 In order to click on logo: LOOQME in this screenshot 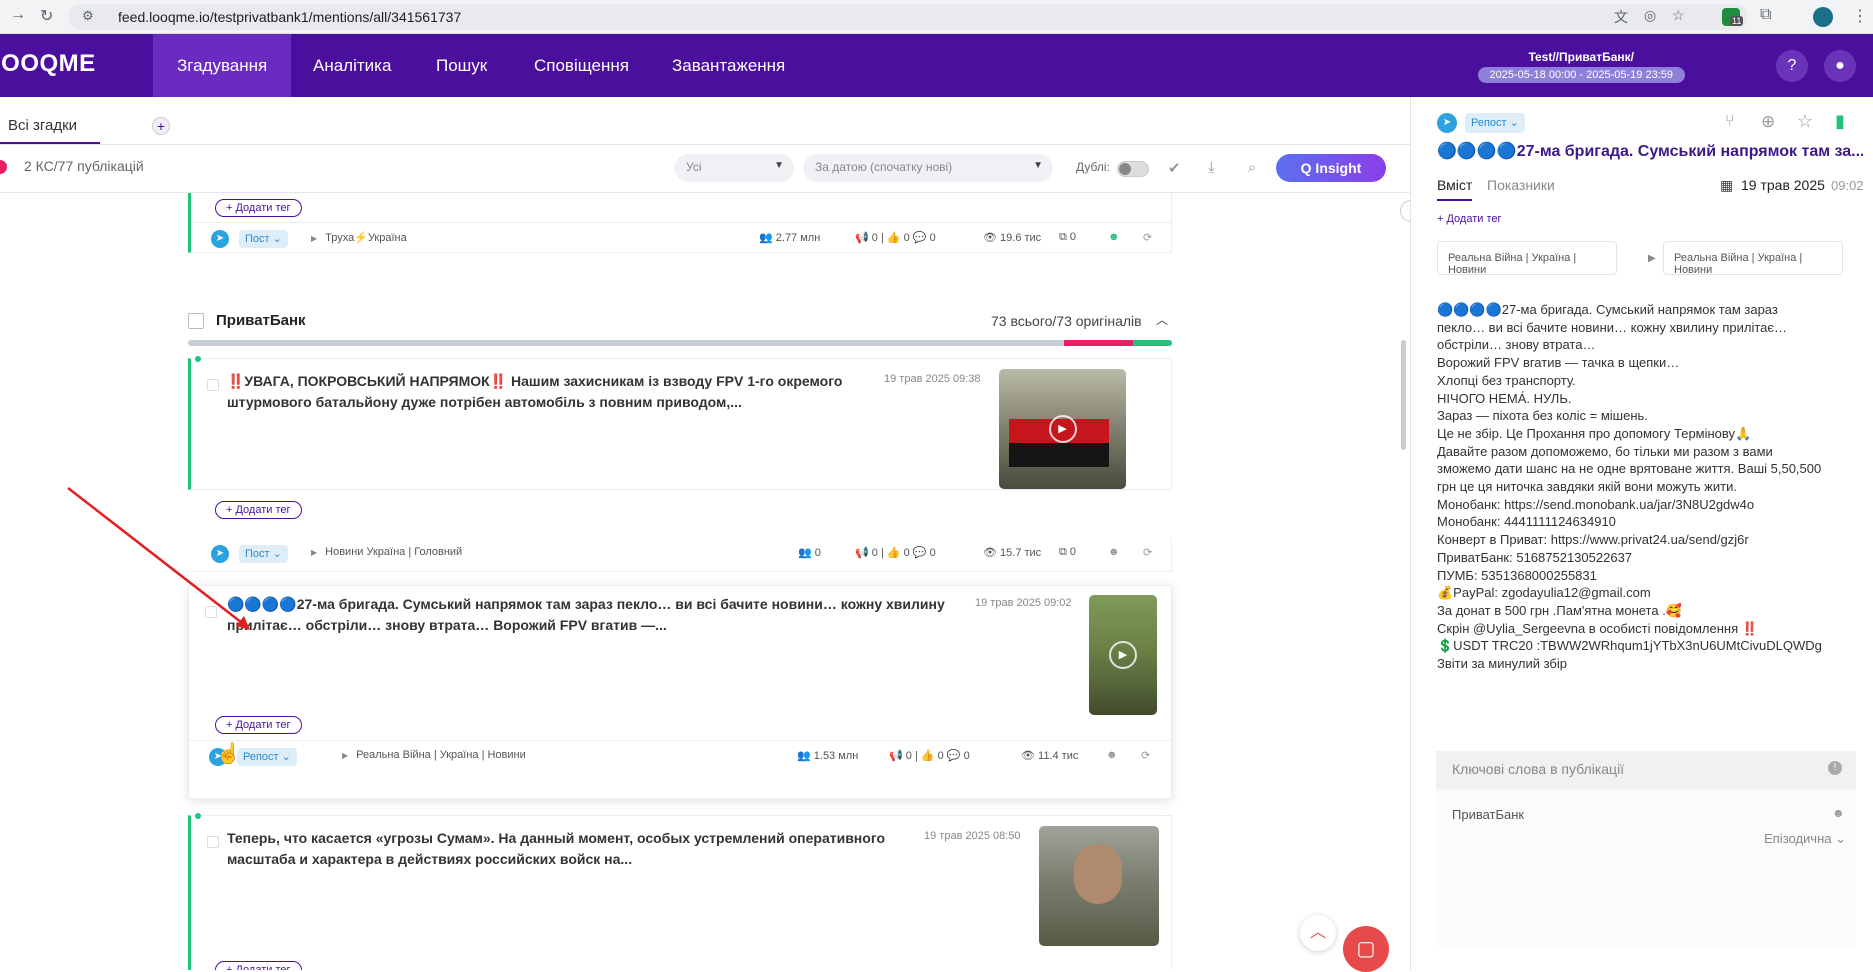, I will do `click(48, 64)`.